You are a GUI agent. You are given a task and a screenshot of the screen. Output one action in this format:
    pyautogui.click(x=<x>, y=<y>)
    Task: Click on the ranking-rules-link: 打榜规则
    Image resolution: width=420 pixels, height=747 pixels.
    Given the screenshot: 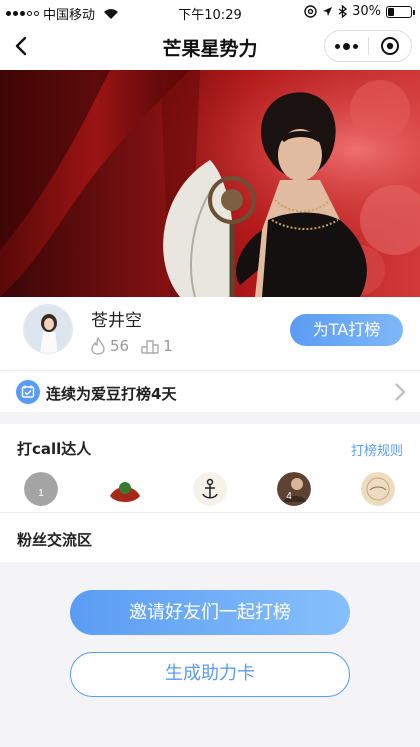 What is the action you would take?
    pyautogui.click(x=377, y=449)
    